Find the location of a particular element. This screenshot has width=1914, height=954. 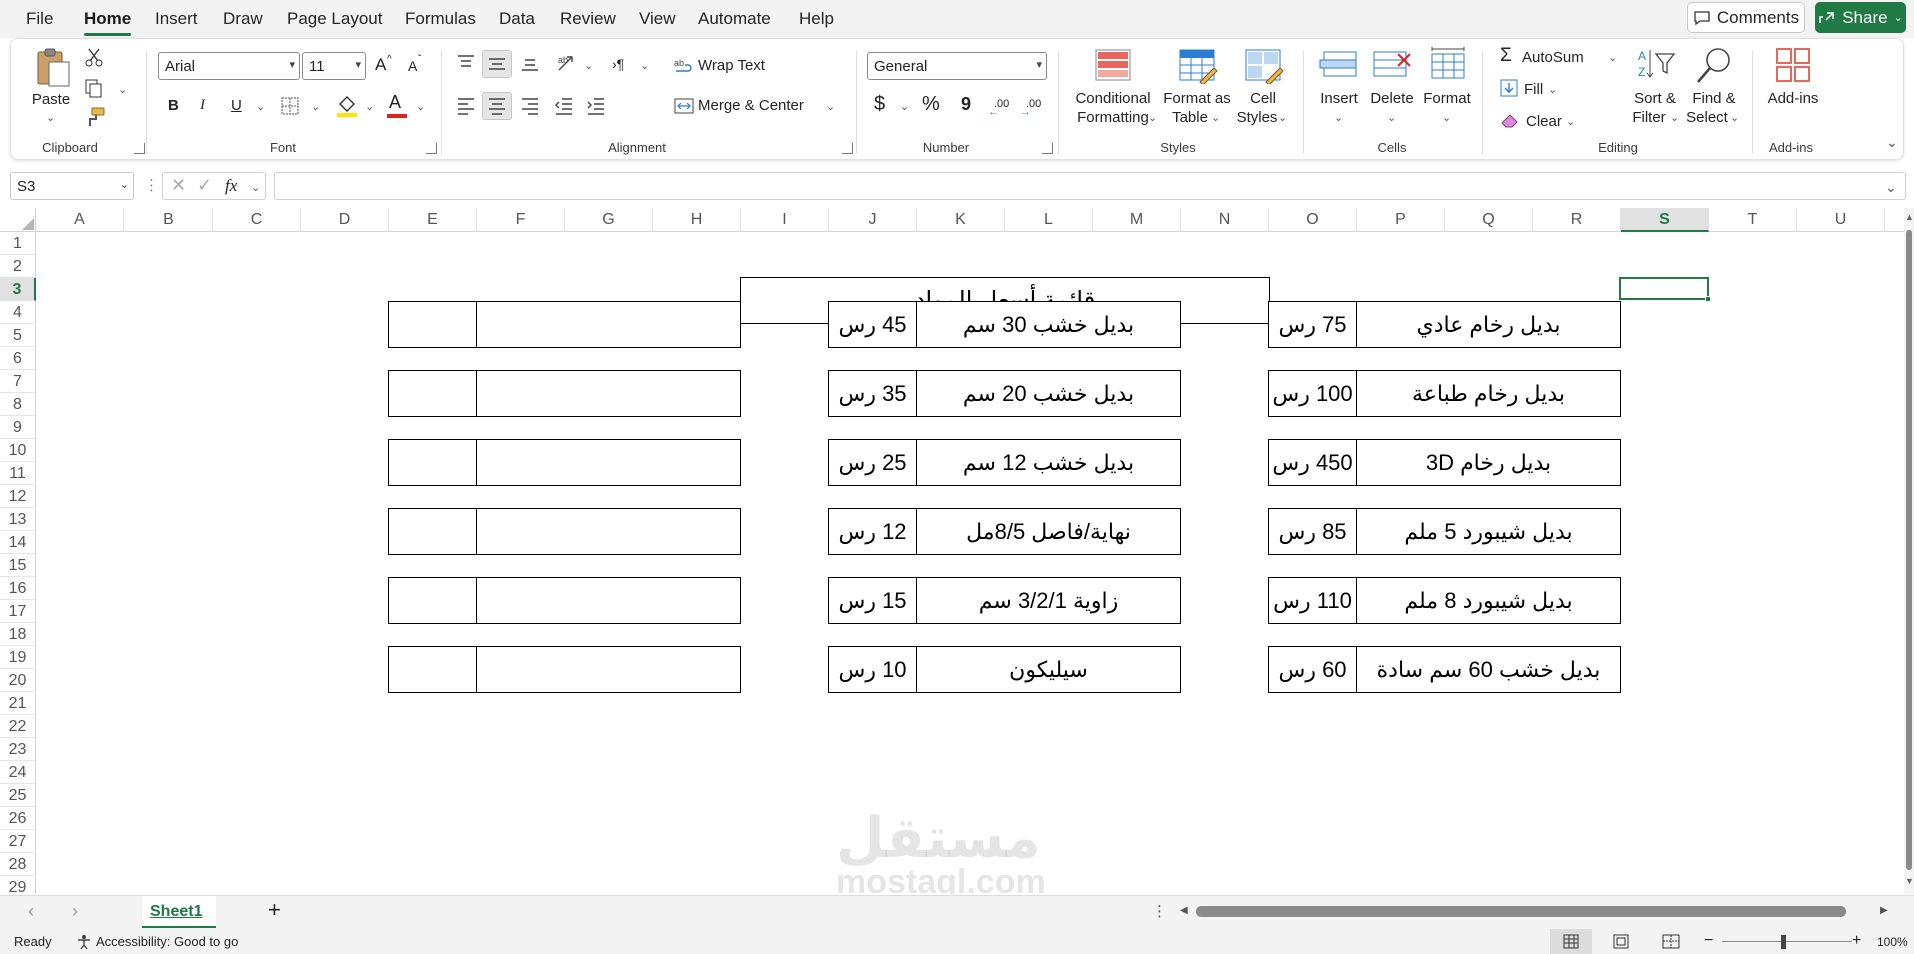

row-header-5: 5 is located at coordinates (18, 335).